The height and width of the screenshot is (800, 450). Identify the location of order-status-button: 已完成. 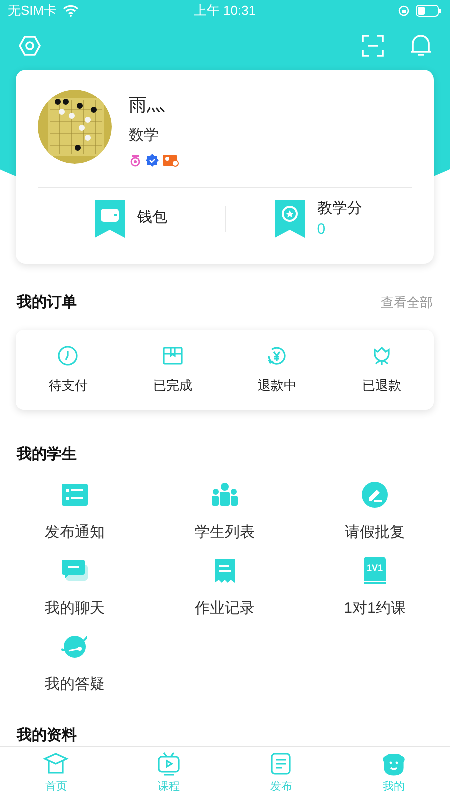
(172, 370).